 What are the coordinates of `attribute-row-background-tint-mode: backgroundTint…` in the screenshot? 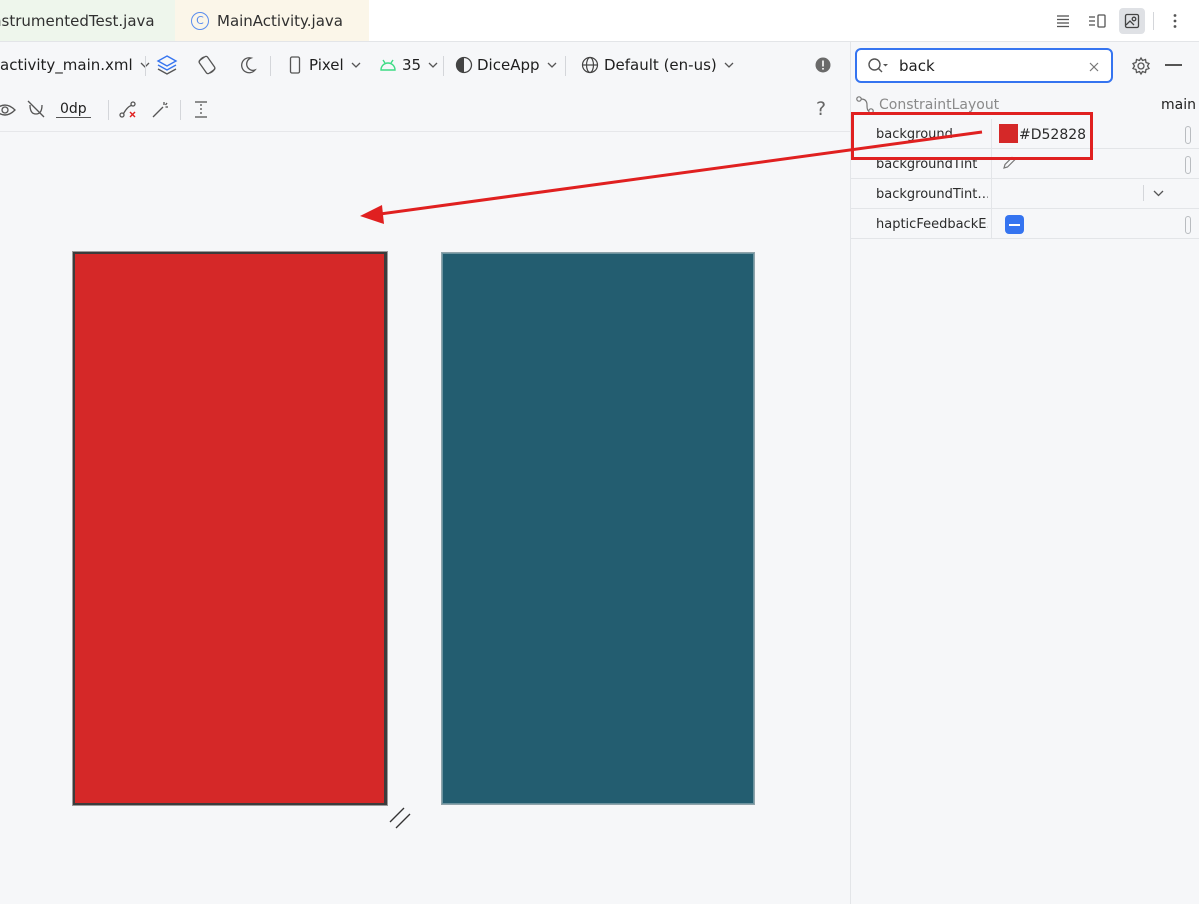 It's located at (1025, 194).